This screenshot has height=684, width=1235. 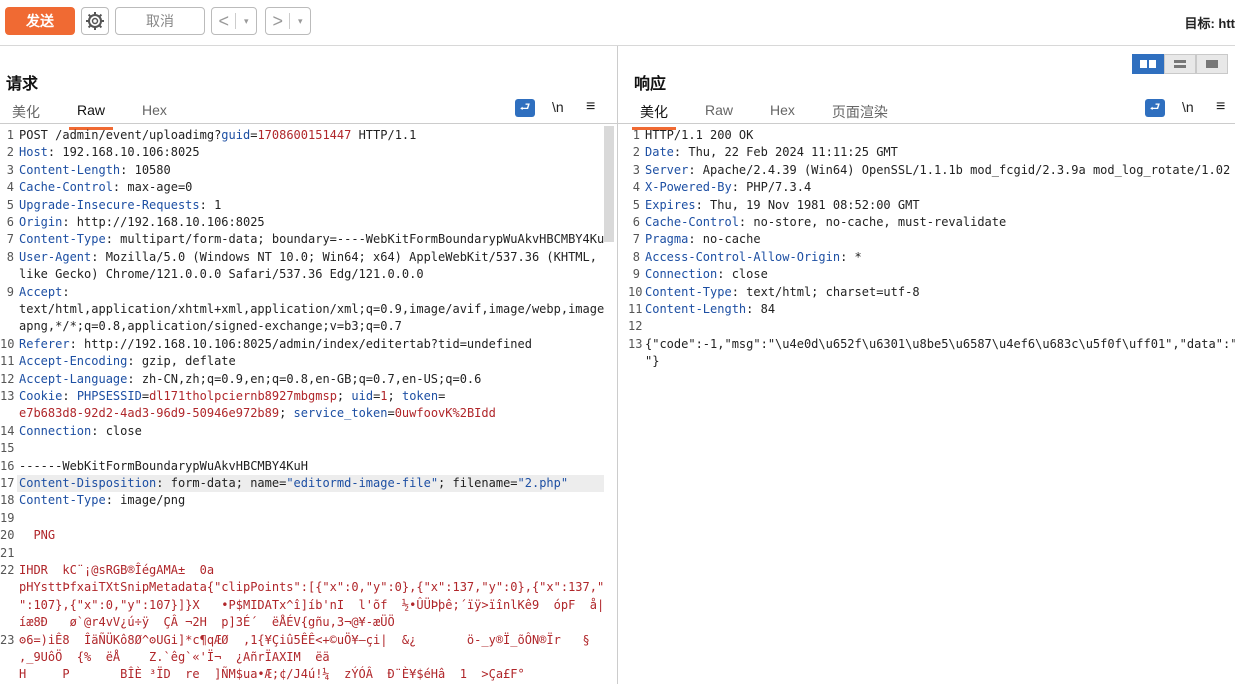 I want to click on code-text: HTTP/1.1, so click(x=384, y=135).